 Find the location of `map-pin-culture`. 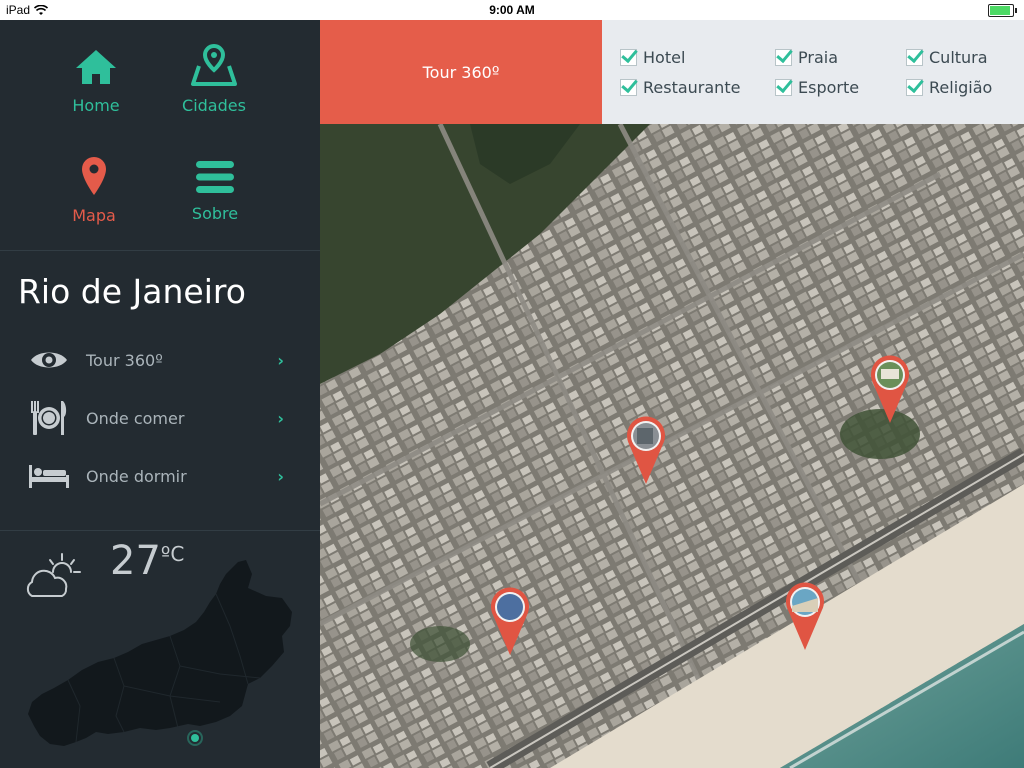

map-pin-culture is located at coordinates (646, 451).